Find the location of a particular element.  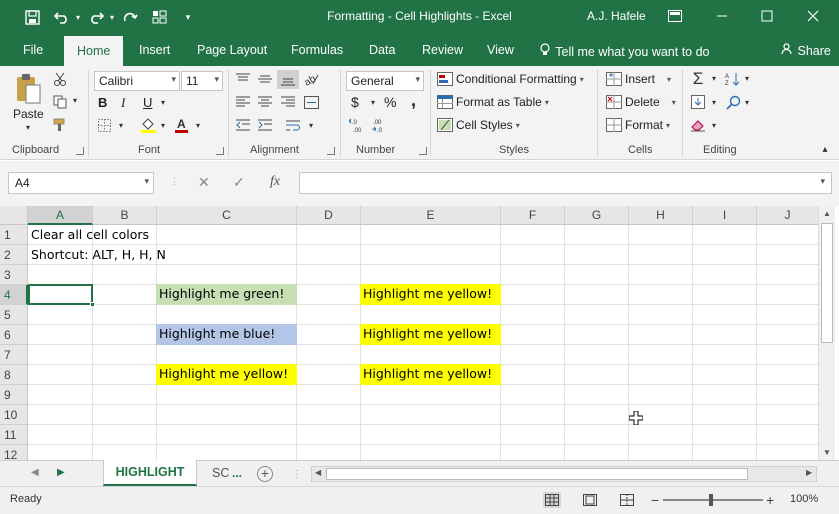

format-painter-icon is located at coordinates (60, 125).